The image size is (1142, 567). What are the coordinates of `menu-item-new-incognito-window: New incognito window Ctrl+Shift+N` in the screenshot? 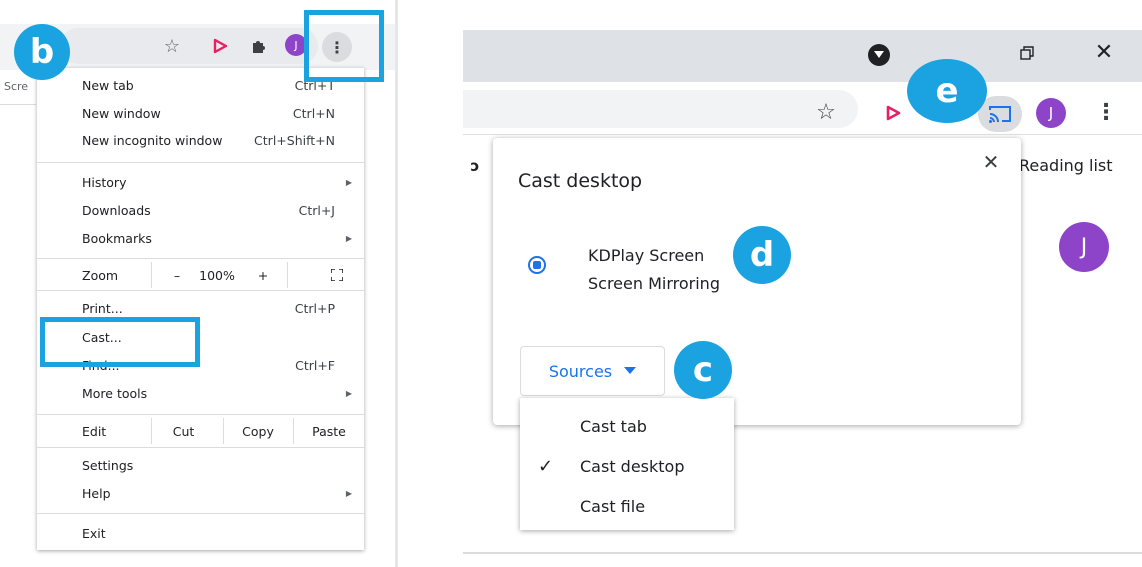 It's located at (200, 140).